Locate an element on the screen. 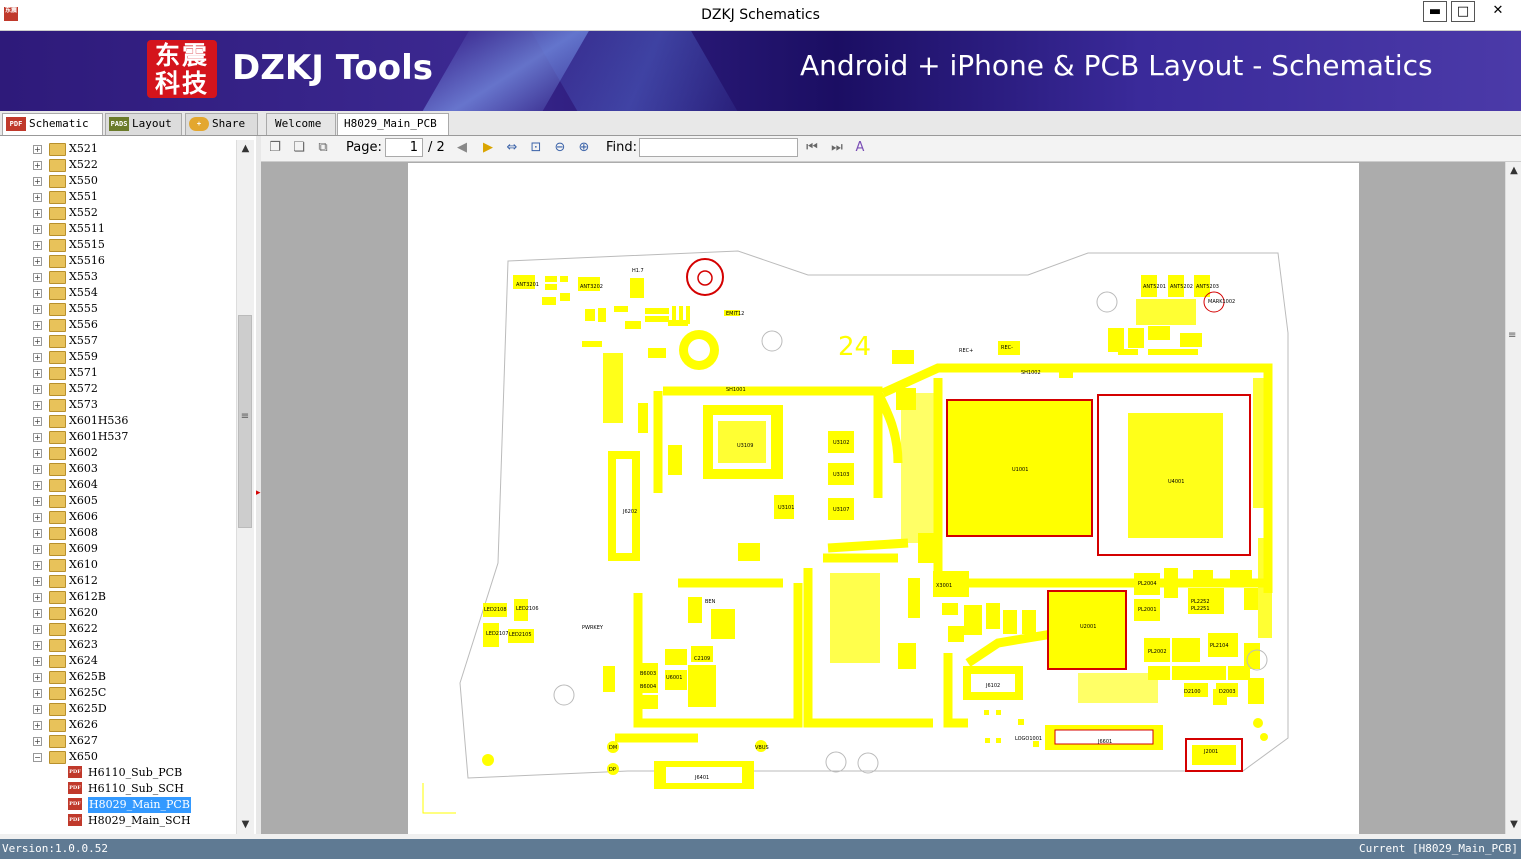 The width and height of the screenshot is (1521, 859). tree-folder-x620: + X620 is located at coordinates (117, 613).